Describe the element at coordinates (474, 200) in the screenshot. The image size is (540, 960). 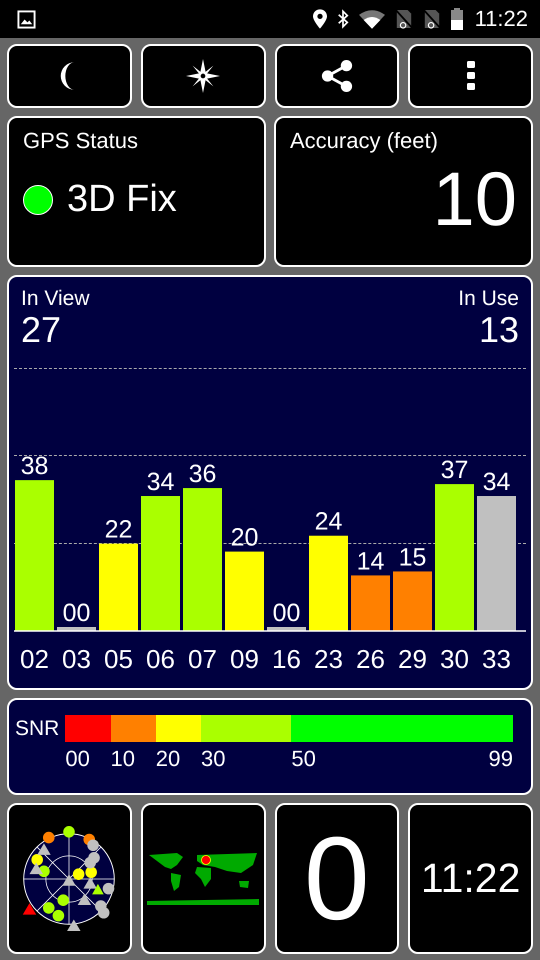
I see `accuracy-value: 10` at that location.